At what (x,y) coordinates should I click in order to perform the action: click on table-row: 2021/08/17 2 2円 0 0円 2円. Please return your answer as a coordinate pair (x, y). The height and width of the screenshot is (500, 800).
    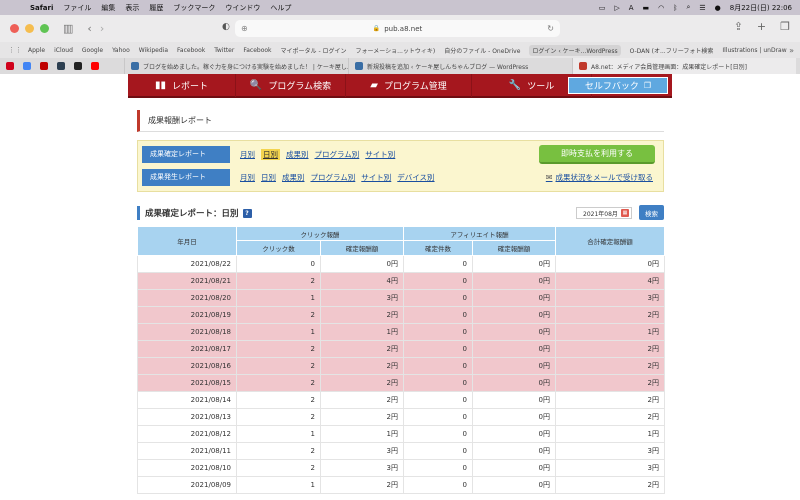
    Looking at the image, I should click on (401, 349).